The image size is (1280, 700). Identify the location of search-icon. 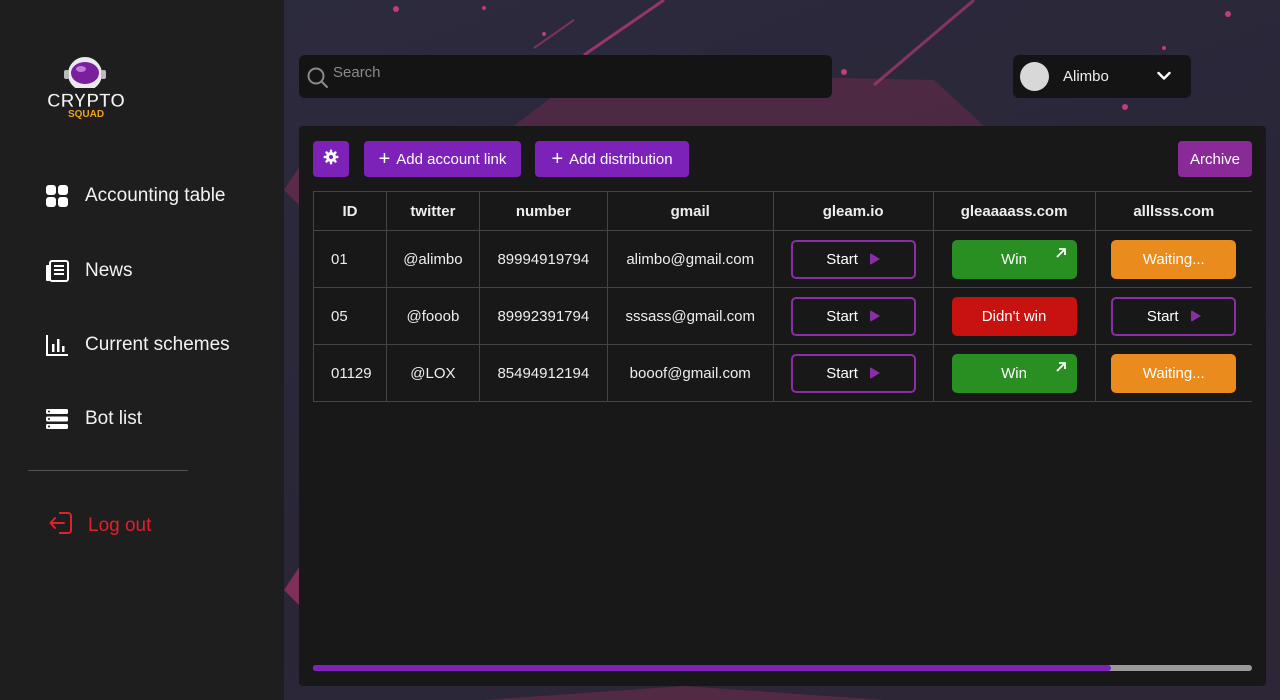
(318, 80).